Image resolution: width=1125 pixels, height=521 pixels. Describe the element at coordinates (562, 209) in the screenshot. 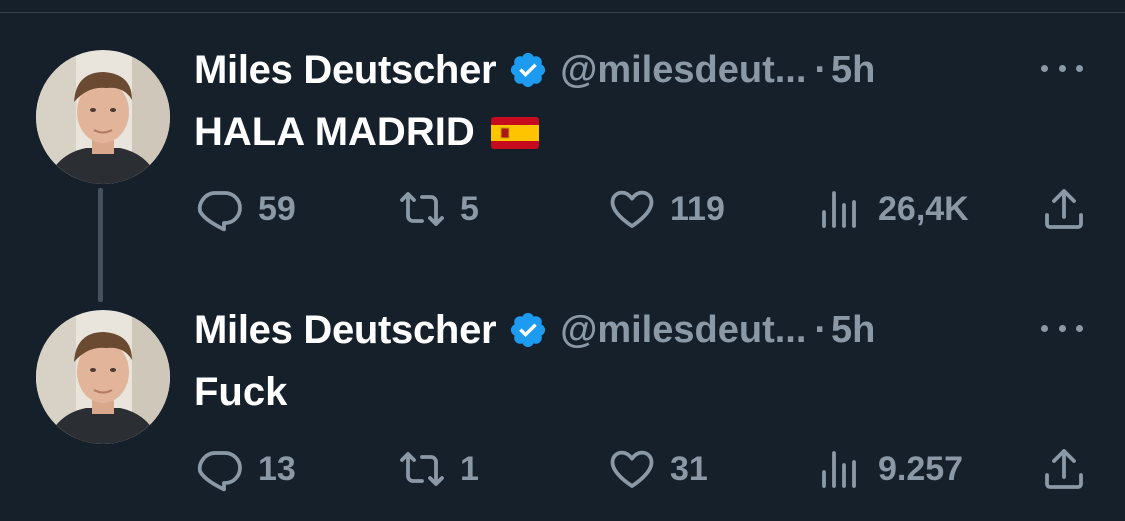

I see `tweet-actions: 59 5 119 26,4K` at that location.